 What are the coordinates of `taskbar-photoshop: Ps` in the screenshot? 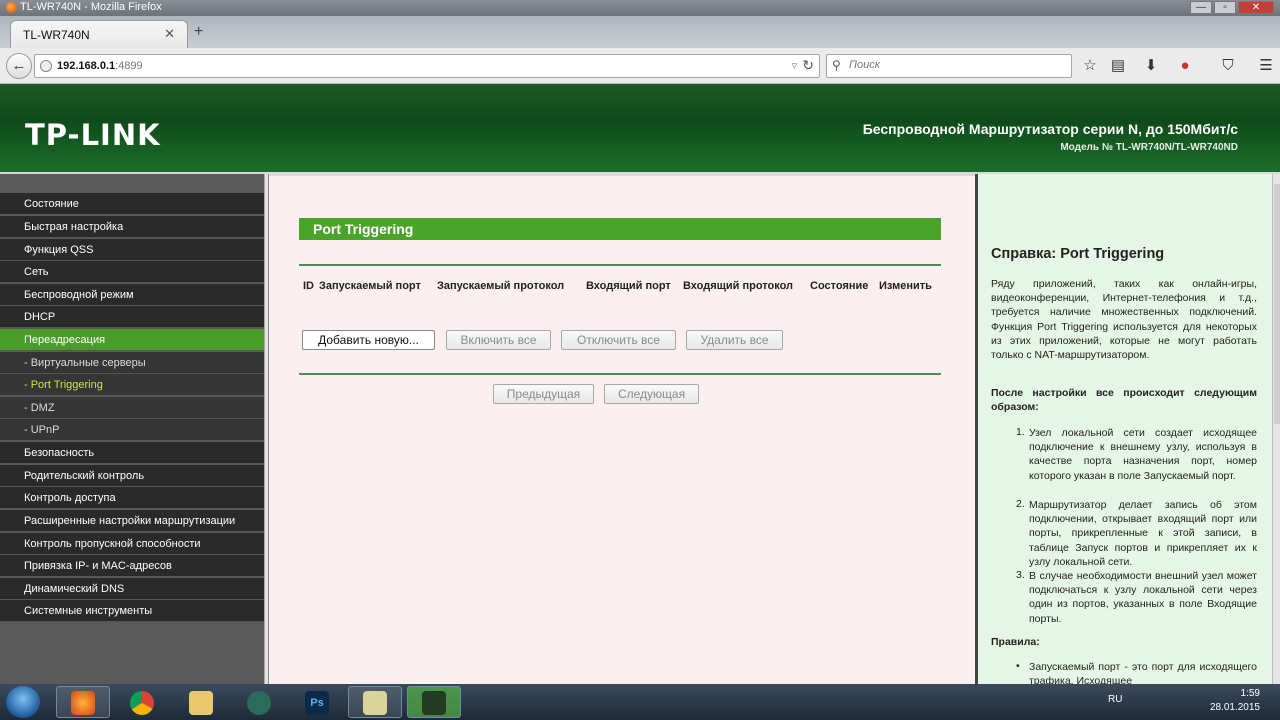 It's located at (317, 702).